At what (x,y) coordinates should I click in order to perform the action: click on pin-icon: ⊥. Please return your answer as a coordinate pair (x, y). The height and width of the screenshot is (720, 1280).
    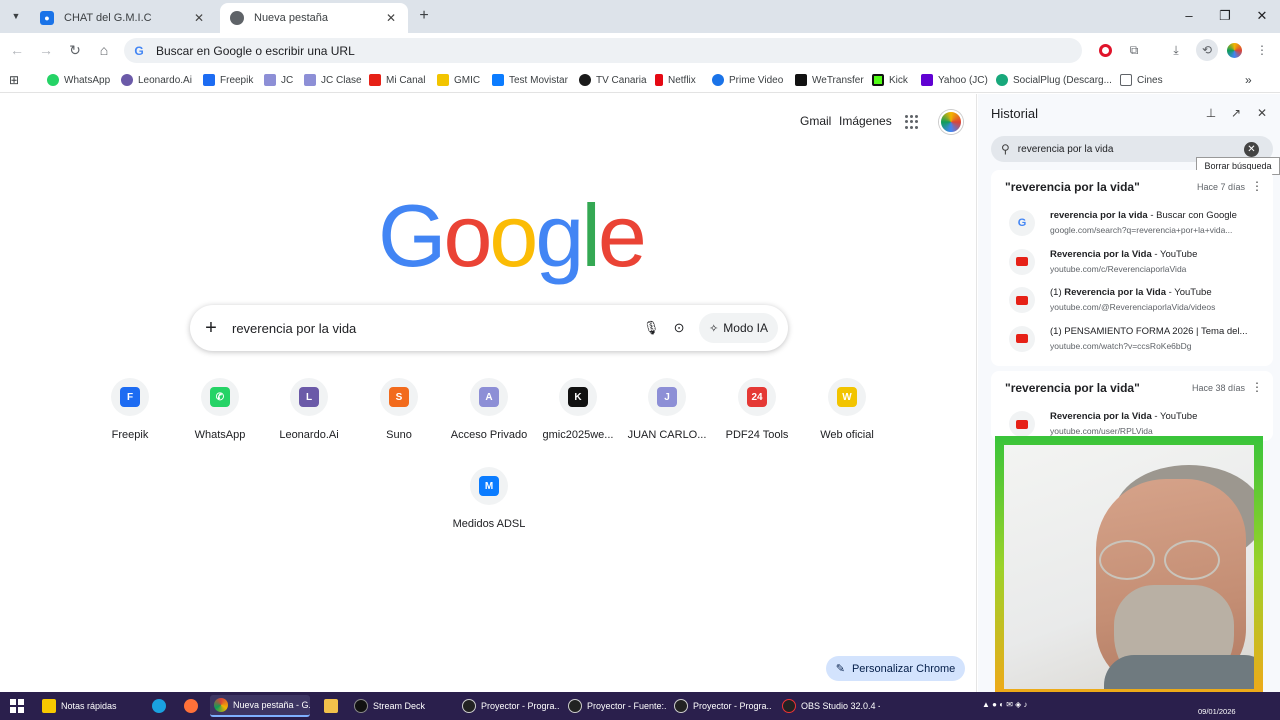
    Looking at the image, I should click on (1211, 113).